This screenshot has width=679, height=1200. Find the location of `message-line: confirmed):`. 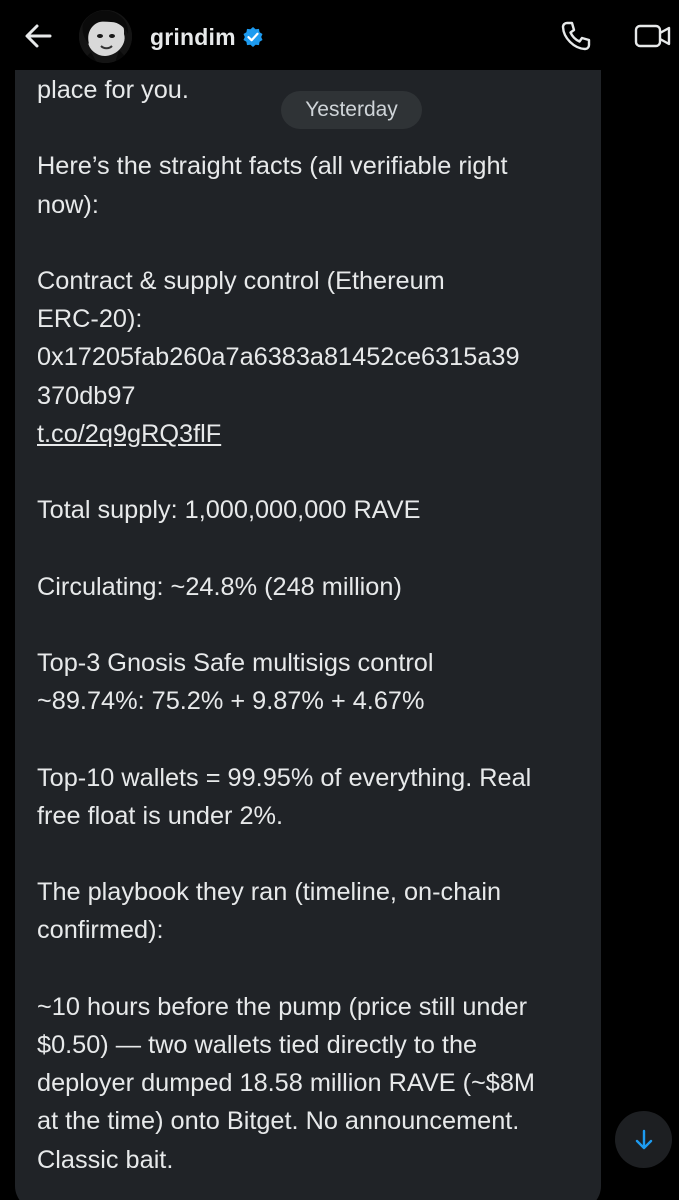

message-line: confirmed): is located at coordinates (100, 930).